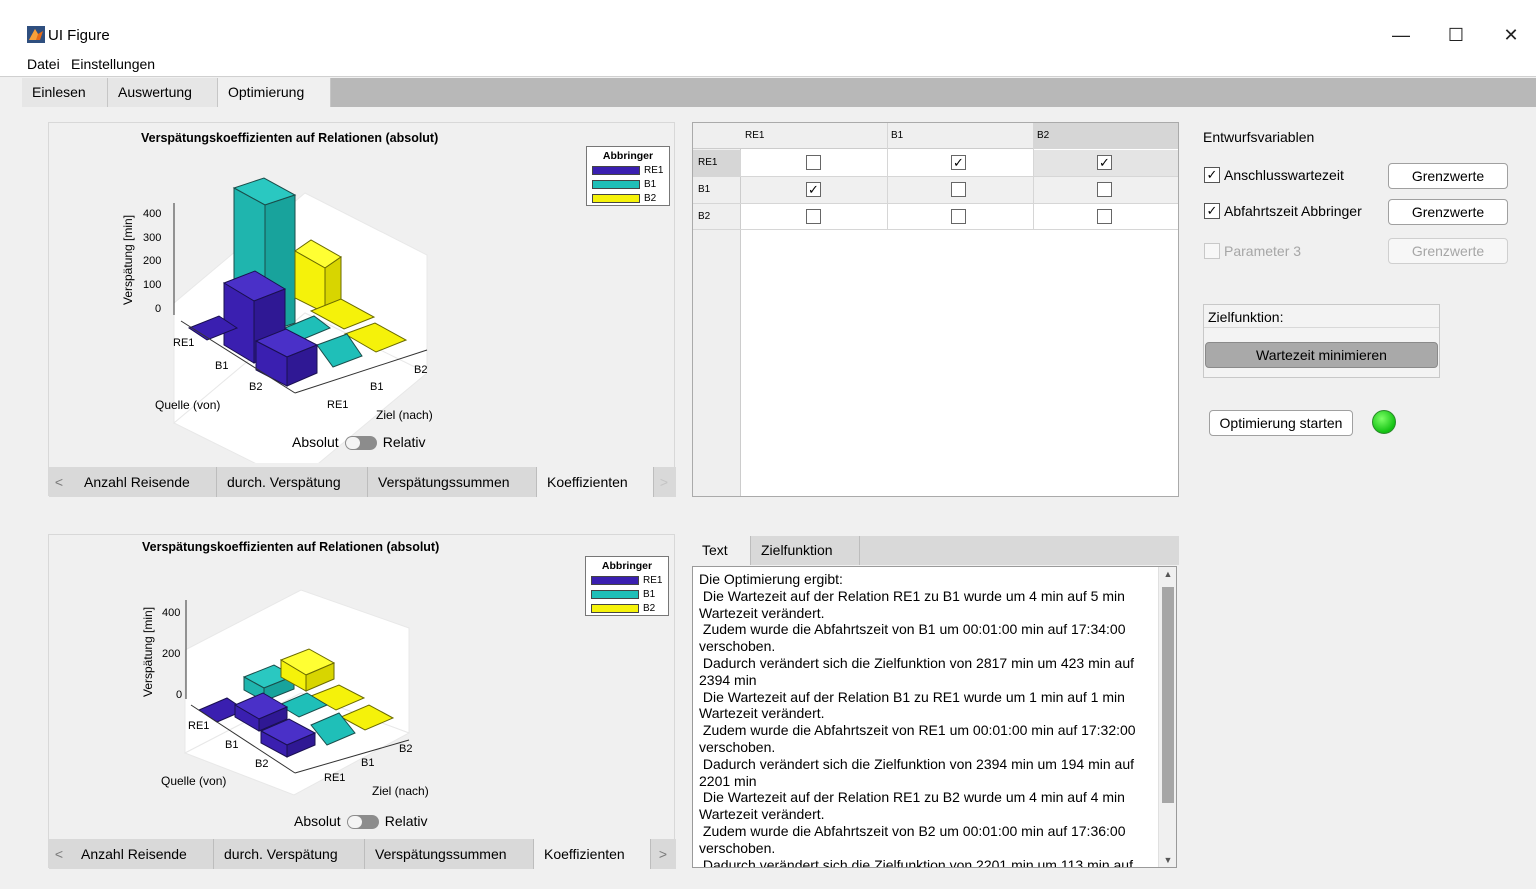 Image resolution: width=1536 pixels, height=889 pixels. I want to click on menu-file: Datei, so click(43, 64).